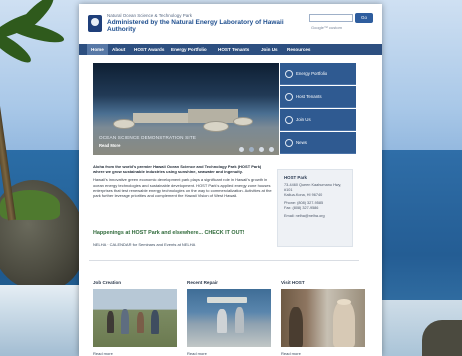 The height and width of the screenshot is (356, 462). I want to click on card-image-recent-repair, so click(229, 318).